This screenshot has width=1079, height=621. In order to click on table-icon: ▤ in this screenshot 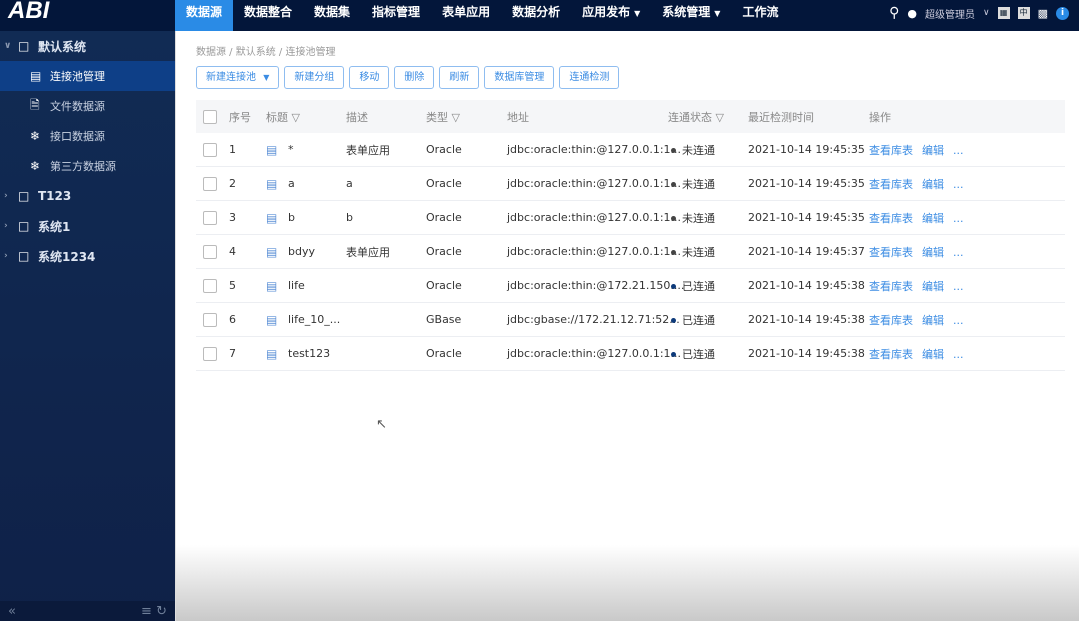, I will do `click(272, 251)`.